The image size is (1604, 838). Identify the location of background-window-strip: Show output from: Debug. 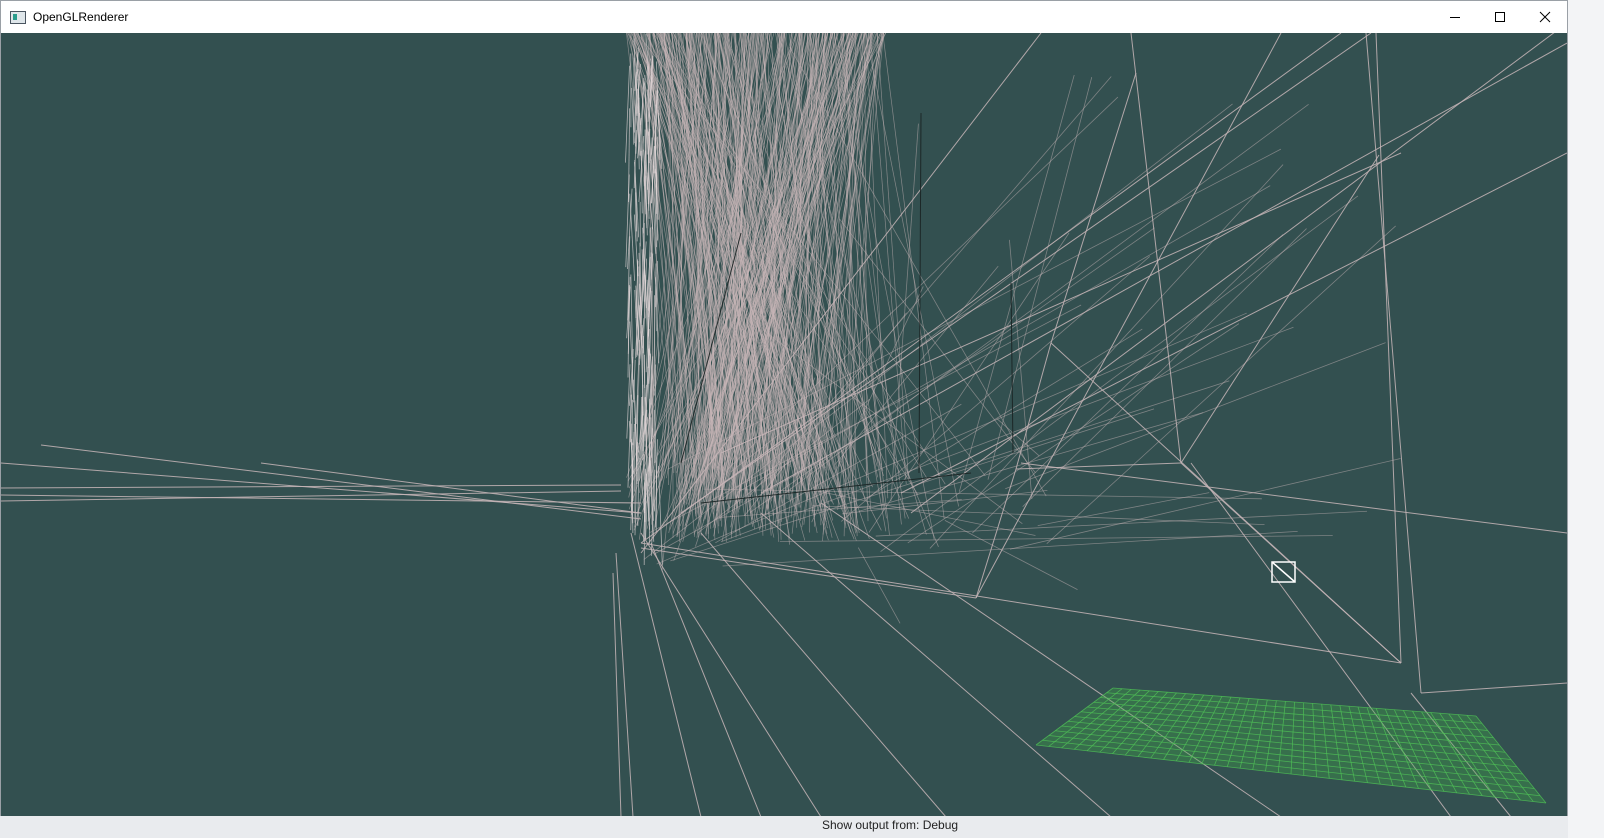
(784, 827).